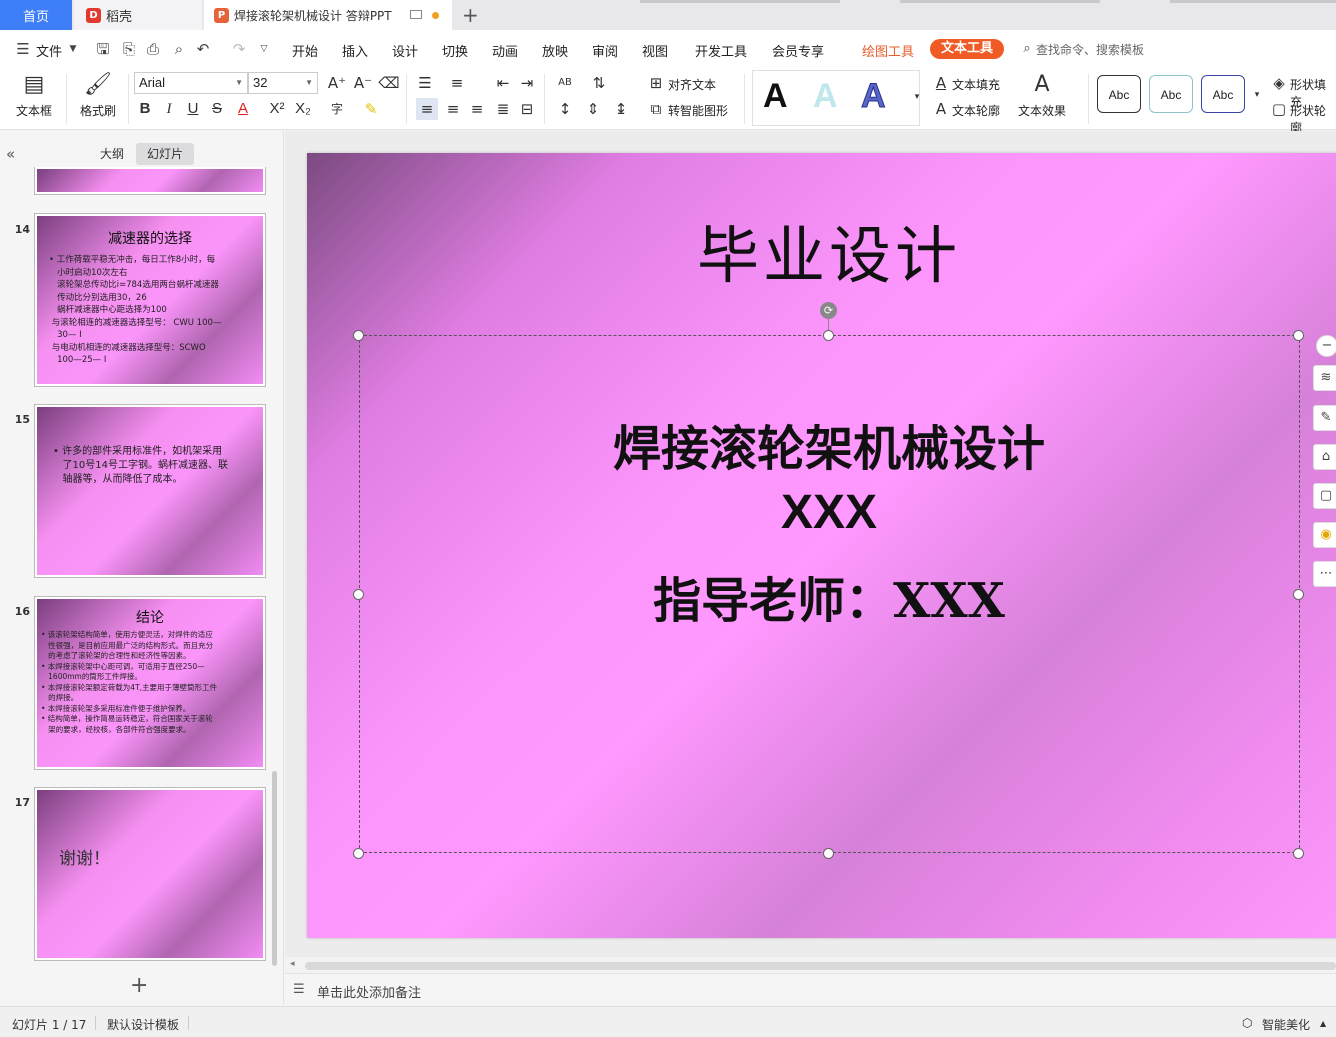 The width and height of the screenshot is (1336, 1037). What do you see at coordinates (303, 109) in the screenshot?
I see `subscript-icon: X₂` at bounding box center [303, 109].